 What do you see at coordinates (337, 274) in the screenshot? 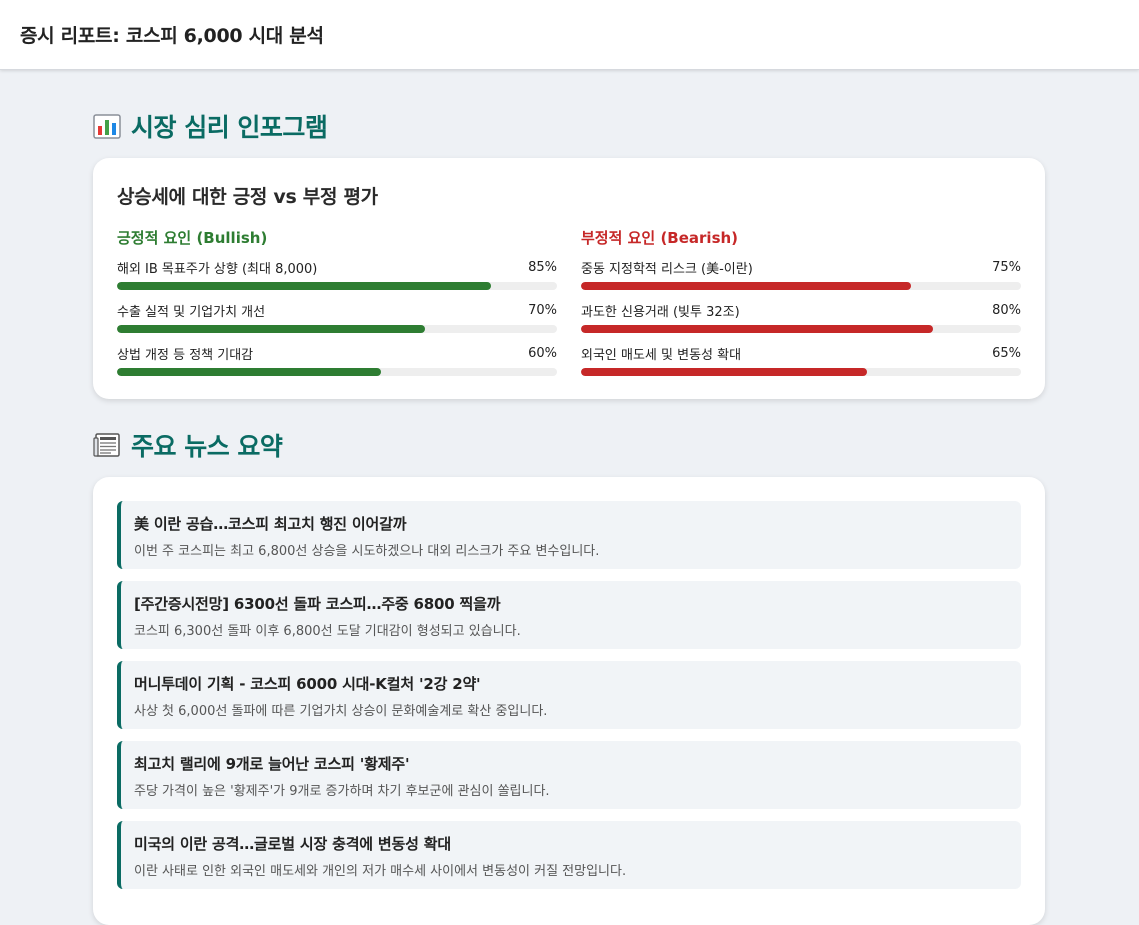
I see `bull-factor: 해외 IB 목표주가 상향 (최대 8,000) 85%` at bounding box center [337, 274].